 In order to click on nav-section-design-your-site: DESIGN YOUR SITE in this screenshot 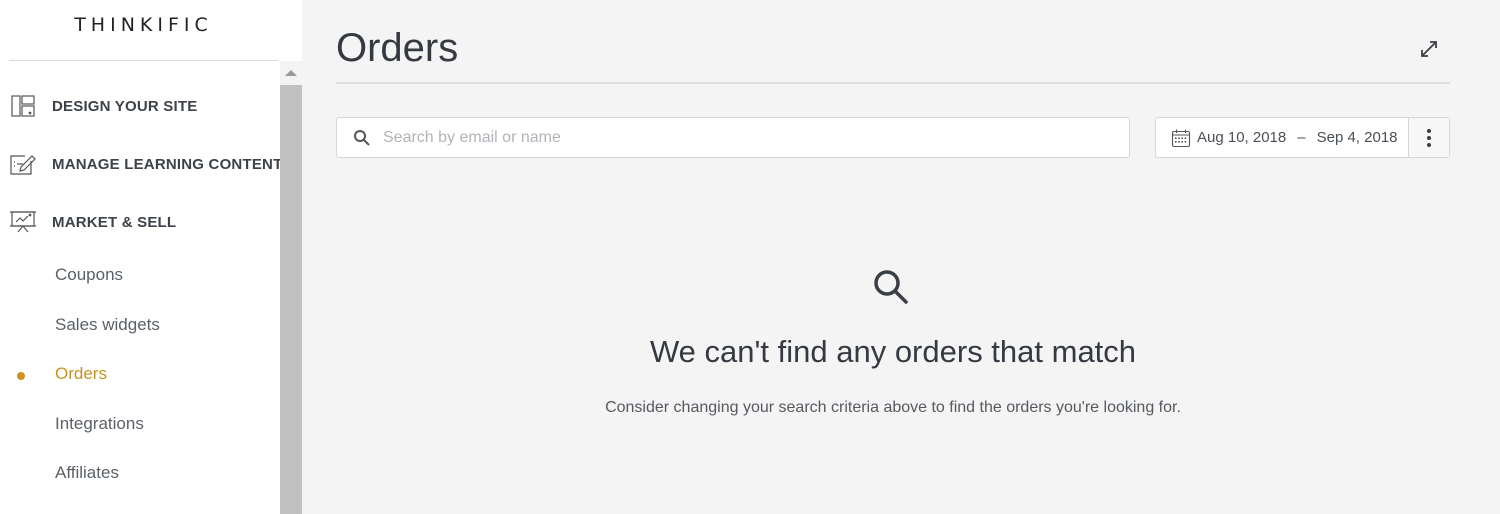, I will do `click(103, 106)`.